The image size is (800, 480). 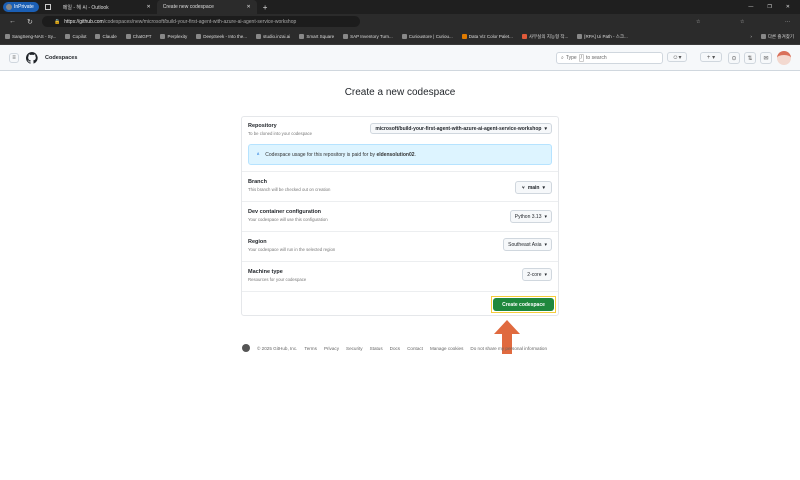 I want to click on refresh-icon: ↻, so click(x=30, y=22).